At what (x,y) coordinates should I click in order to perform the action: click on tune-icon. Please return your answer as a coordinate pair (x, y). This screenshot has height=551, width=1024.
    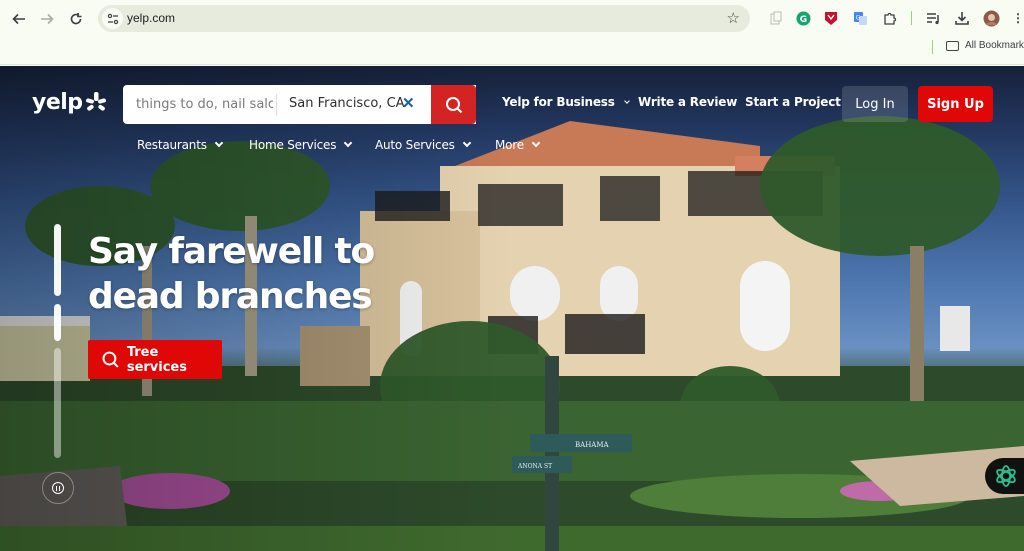
    Looking at the image, I should click on (112, 18).